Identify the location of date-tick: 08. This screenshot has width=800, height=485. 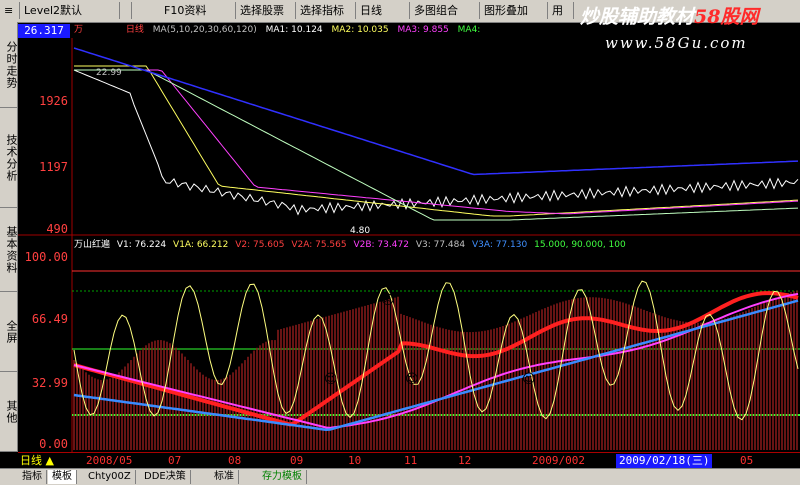
(235, 460).